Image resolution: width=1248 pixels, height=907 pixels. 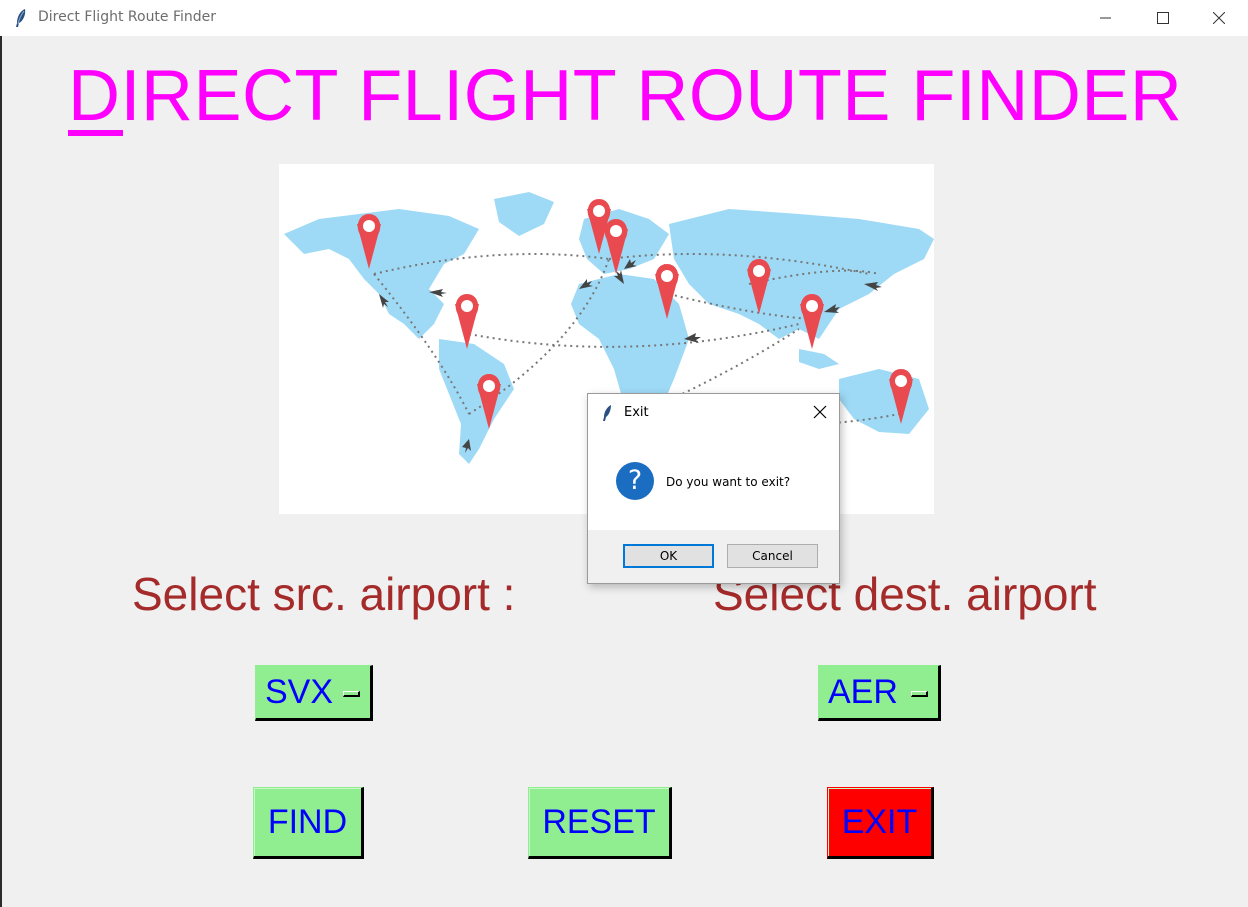 I want to click on minimize-icon, so click(x=1105, y=18).